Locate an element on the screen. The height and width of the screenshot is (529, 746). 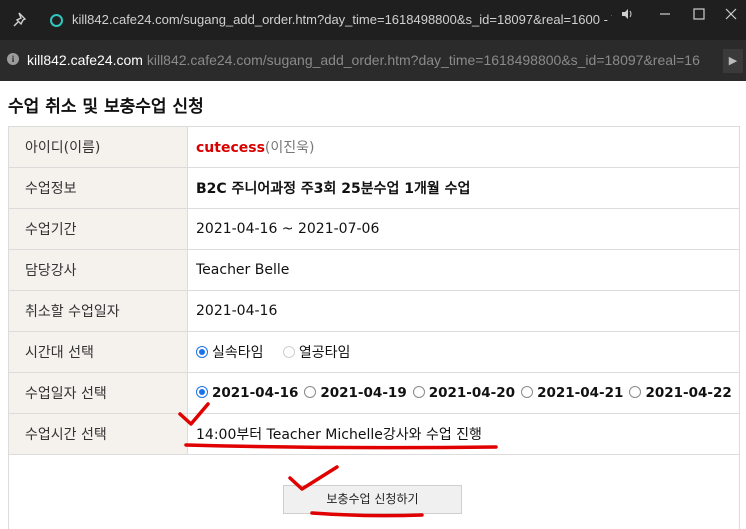
cancel-date: 2021-04-16 is located at coordinates (463, 311).